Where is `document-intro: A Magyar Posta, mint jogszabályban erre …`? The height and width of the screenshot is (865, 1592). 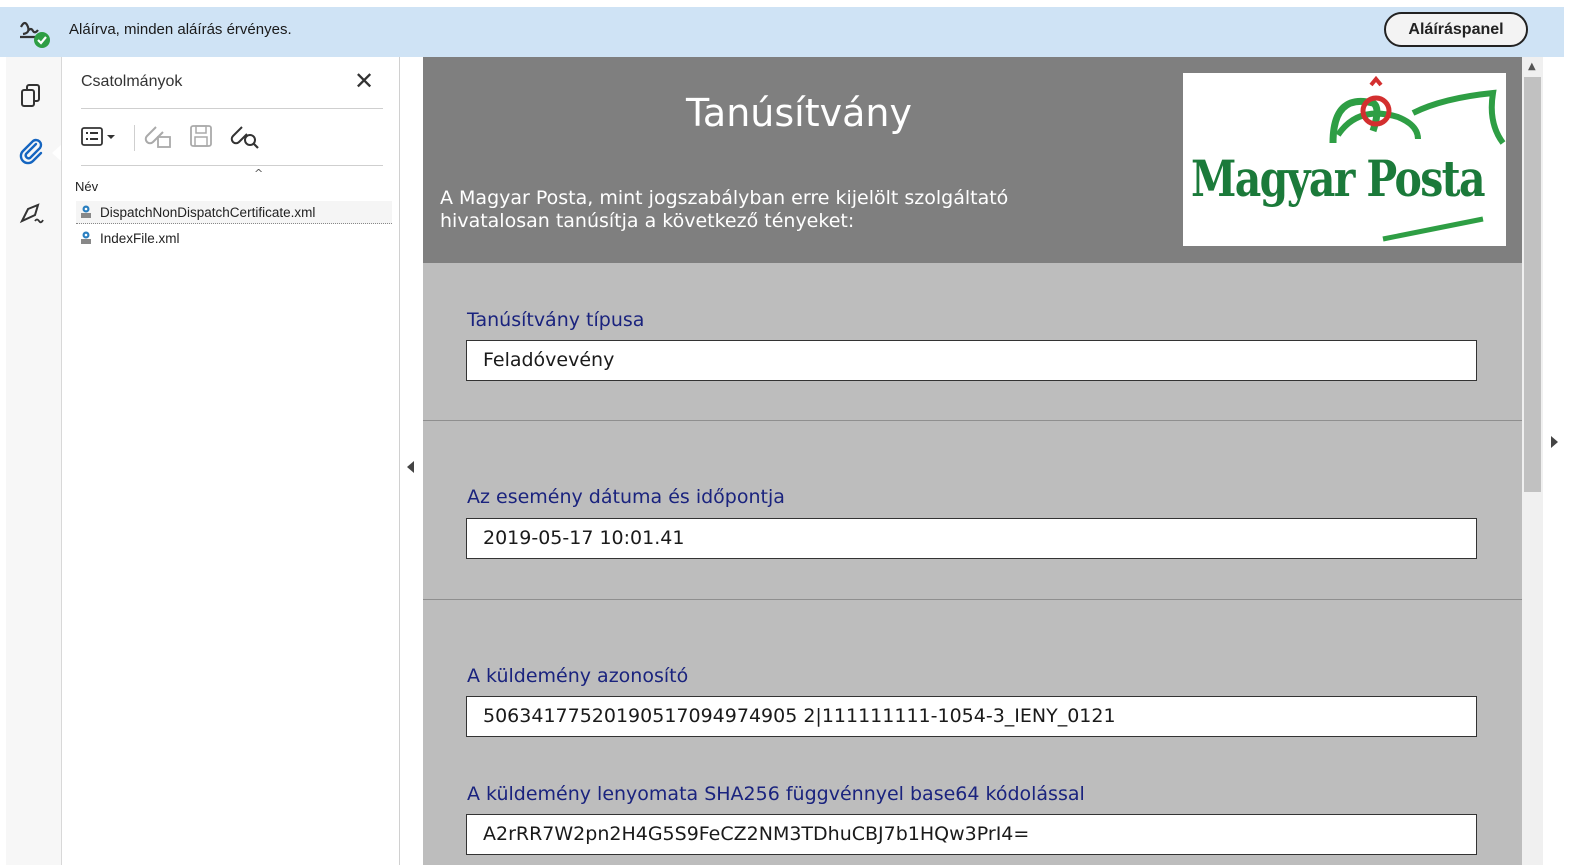
document-intro: A Magyar Posta, mint jogszabályban erre … is located at coordinates (790, 210).